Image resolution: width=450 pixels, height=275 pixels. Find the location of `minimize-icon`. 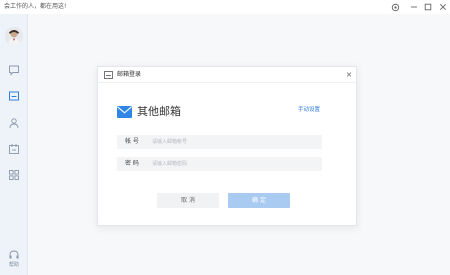

minimize-icon is located at coordinates (414, 7).